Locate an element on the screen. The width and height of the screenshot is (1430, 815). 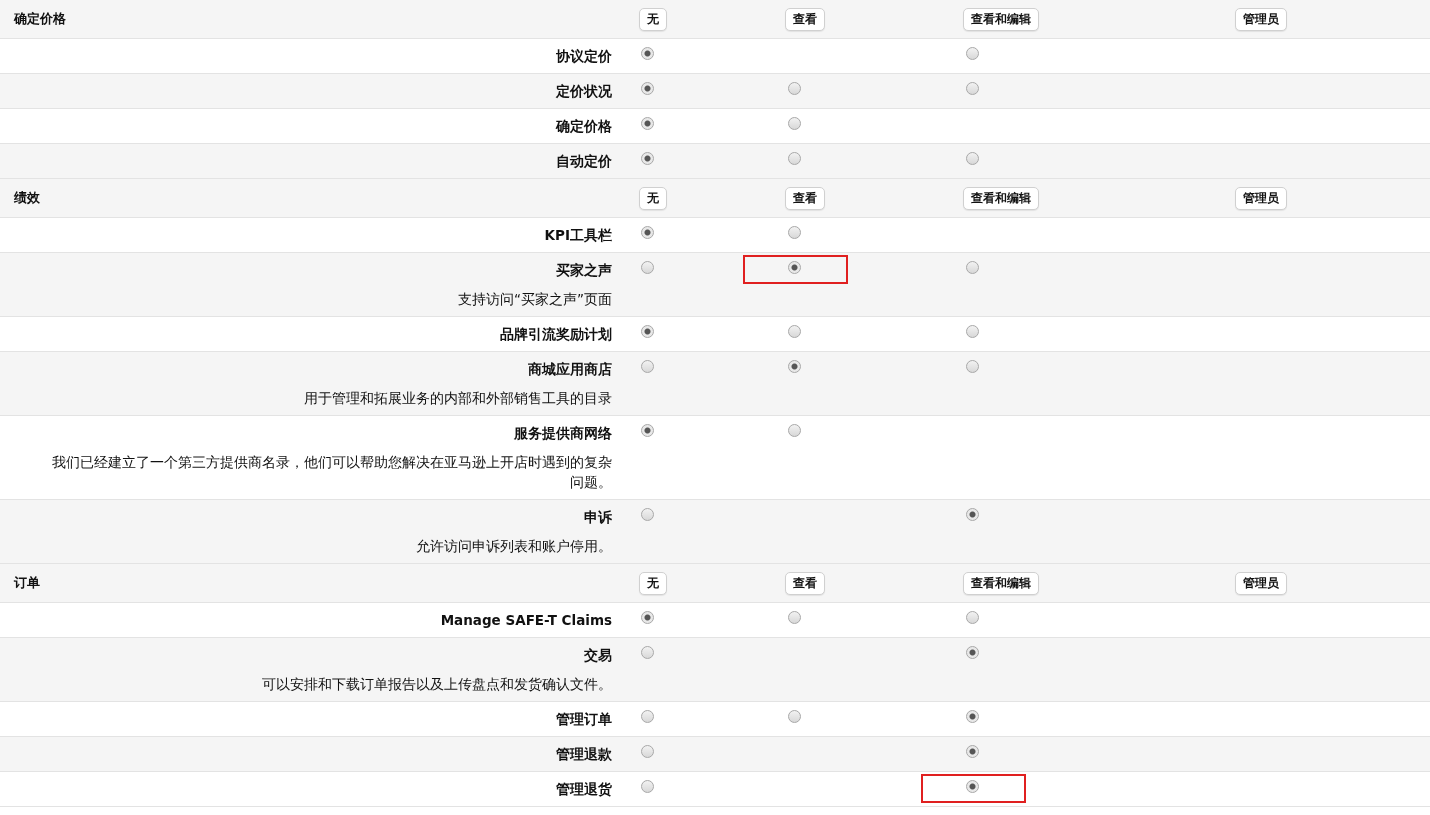
permission-label: 管理退款 is located at coordinates (584, 754).